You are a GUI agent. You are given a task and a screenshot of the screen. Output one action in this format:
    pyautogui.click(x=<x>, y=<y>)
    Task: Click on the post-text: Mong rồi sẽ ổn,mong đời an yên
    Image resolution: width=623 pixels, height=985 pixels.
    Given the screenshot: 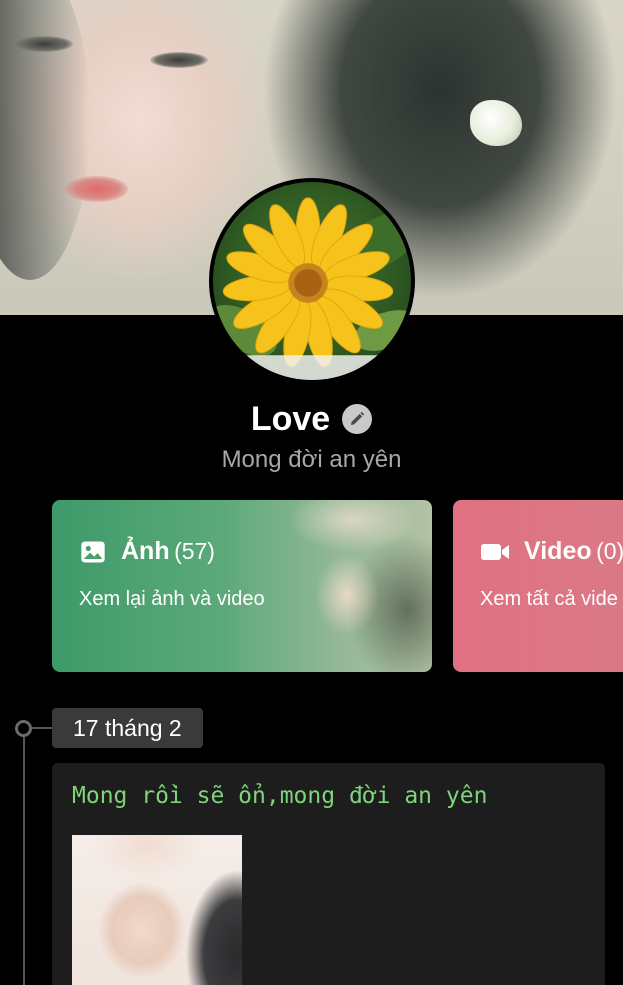 What is the action you would take?
    pyautogui.click(x=280, y=796)
    